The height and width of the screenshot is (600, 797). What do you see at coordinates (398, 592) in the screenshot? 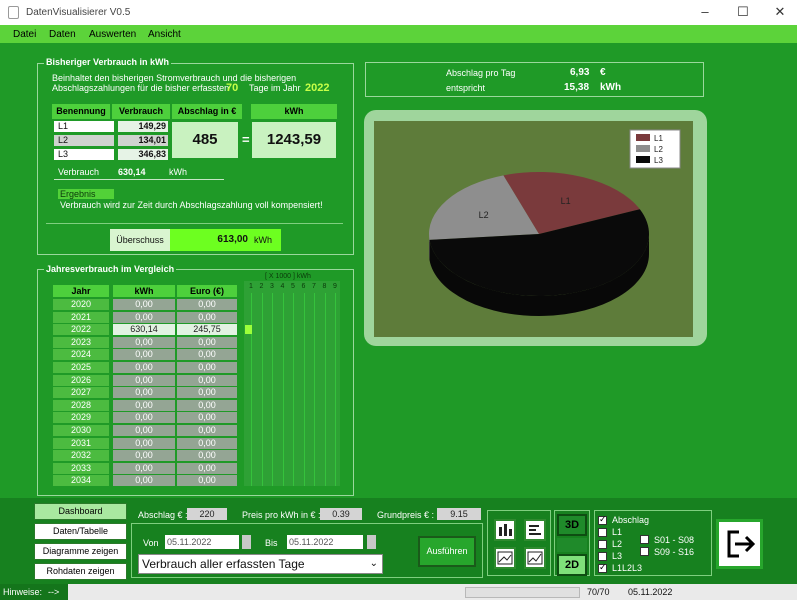
I see `status-bar` at bounding box center [398, 592].